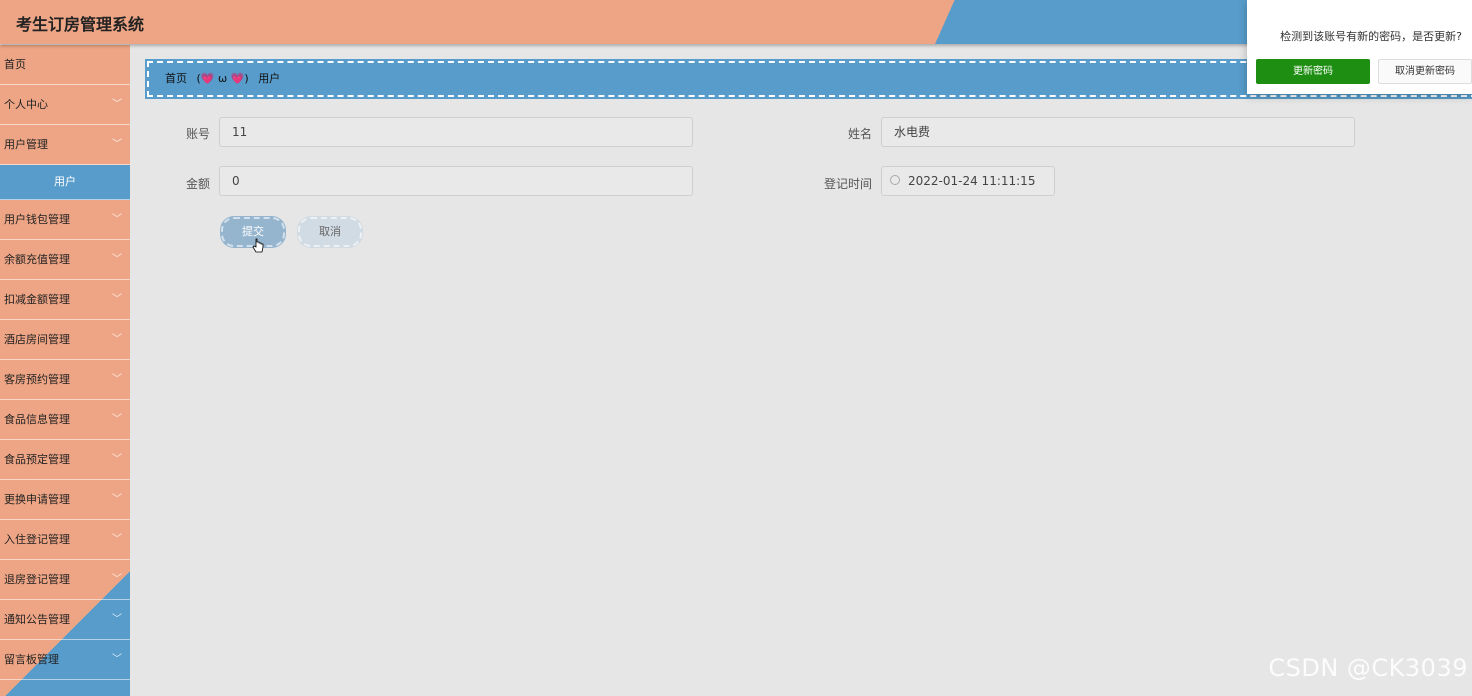 Image resolution: width=1472 pixels, height=696 pixels. What do you see at coordinates (847, 184) in the screenshot?
I see `time-label: 登记时间` at bounding box center [847, 184].